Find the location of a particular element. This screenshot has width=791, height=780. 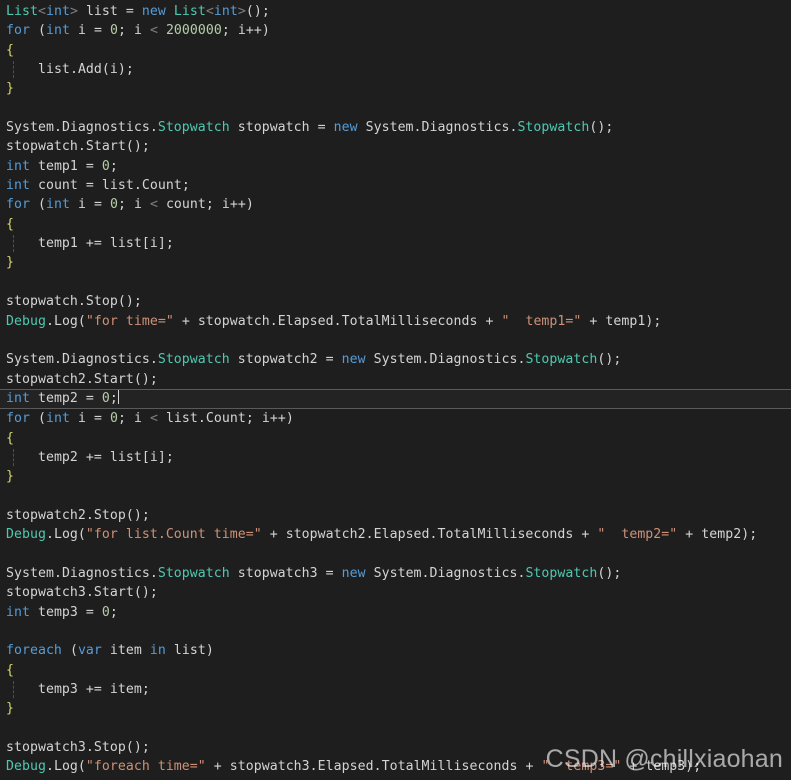

code-line: stopwatch2.Start(); is located at coordinates (398, 379).